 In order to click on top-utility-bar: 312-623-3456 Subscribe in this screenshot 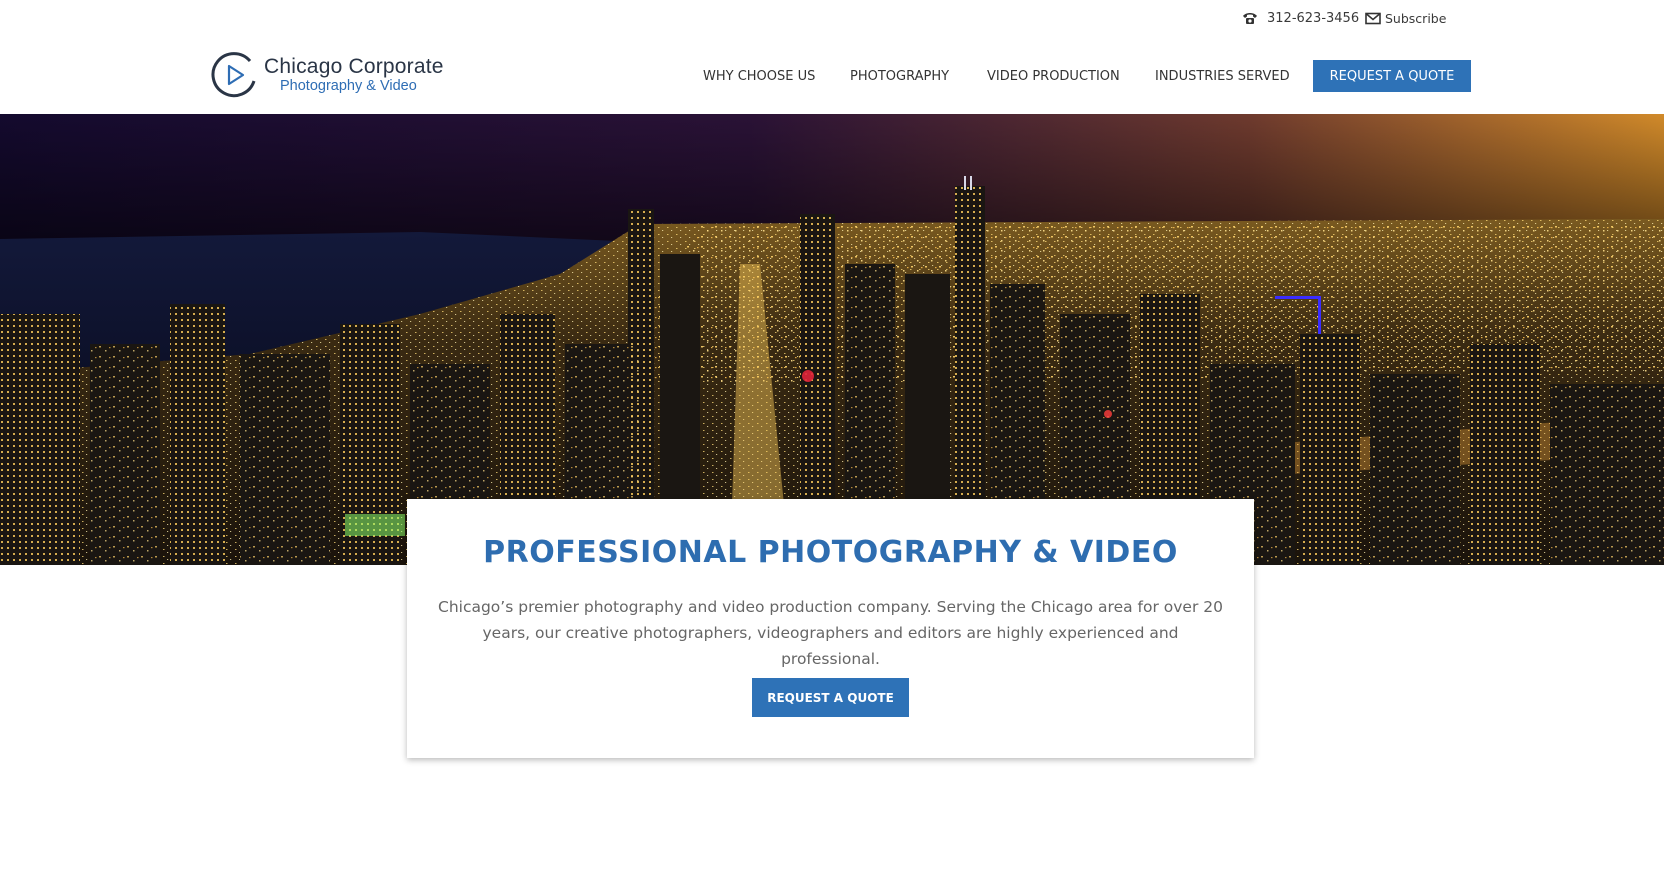, I will do `click(832, 18)`.